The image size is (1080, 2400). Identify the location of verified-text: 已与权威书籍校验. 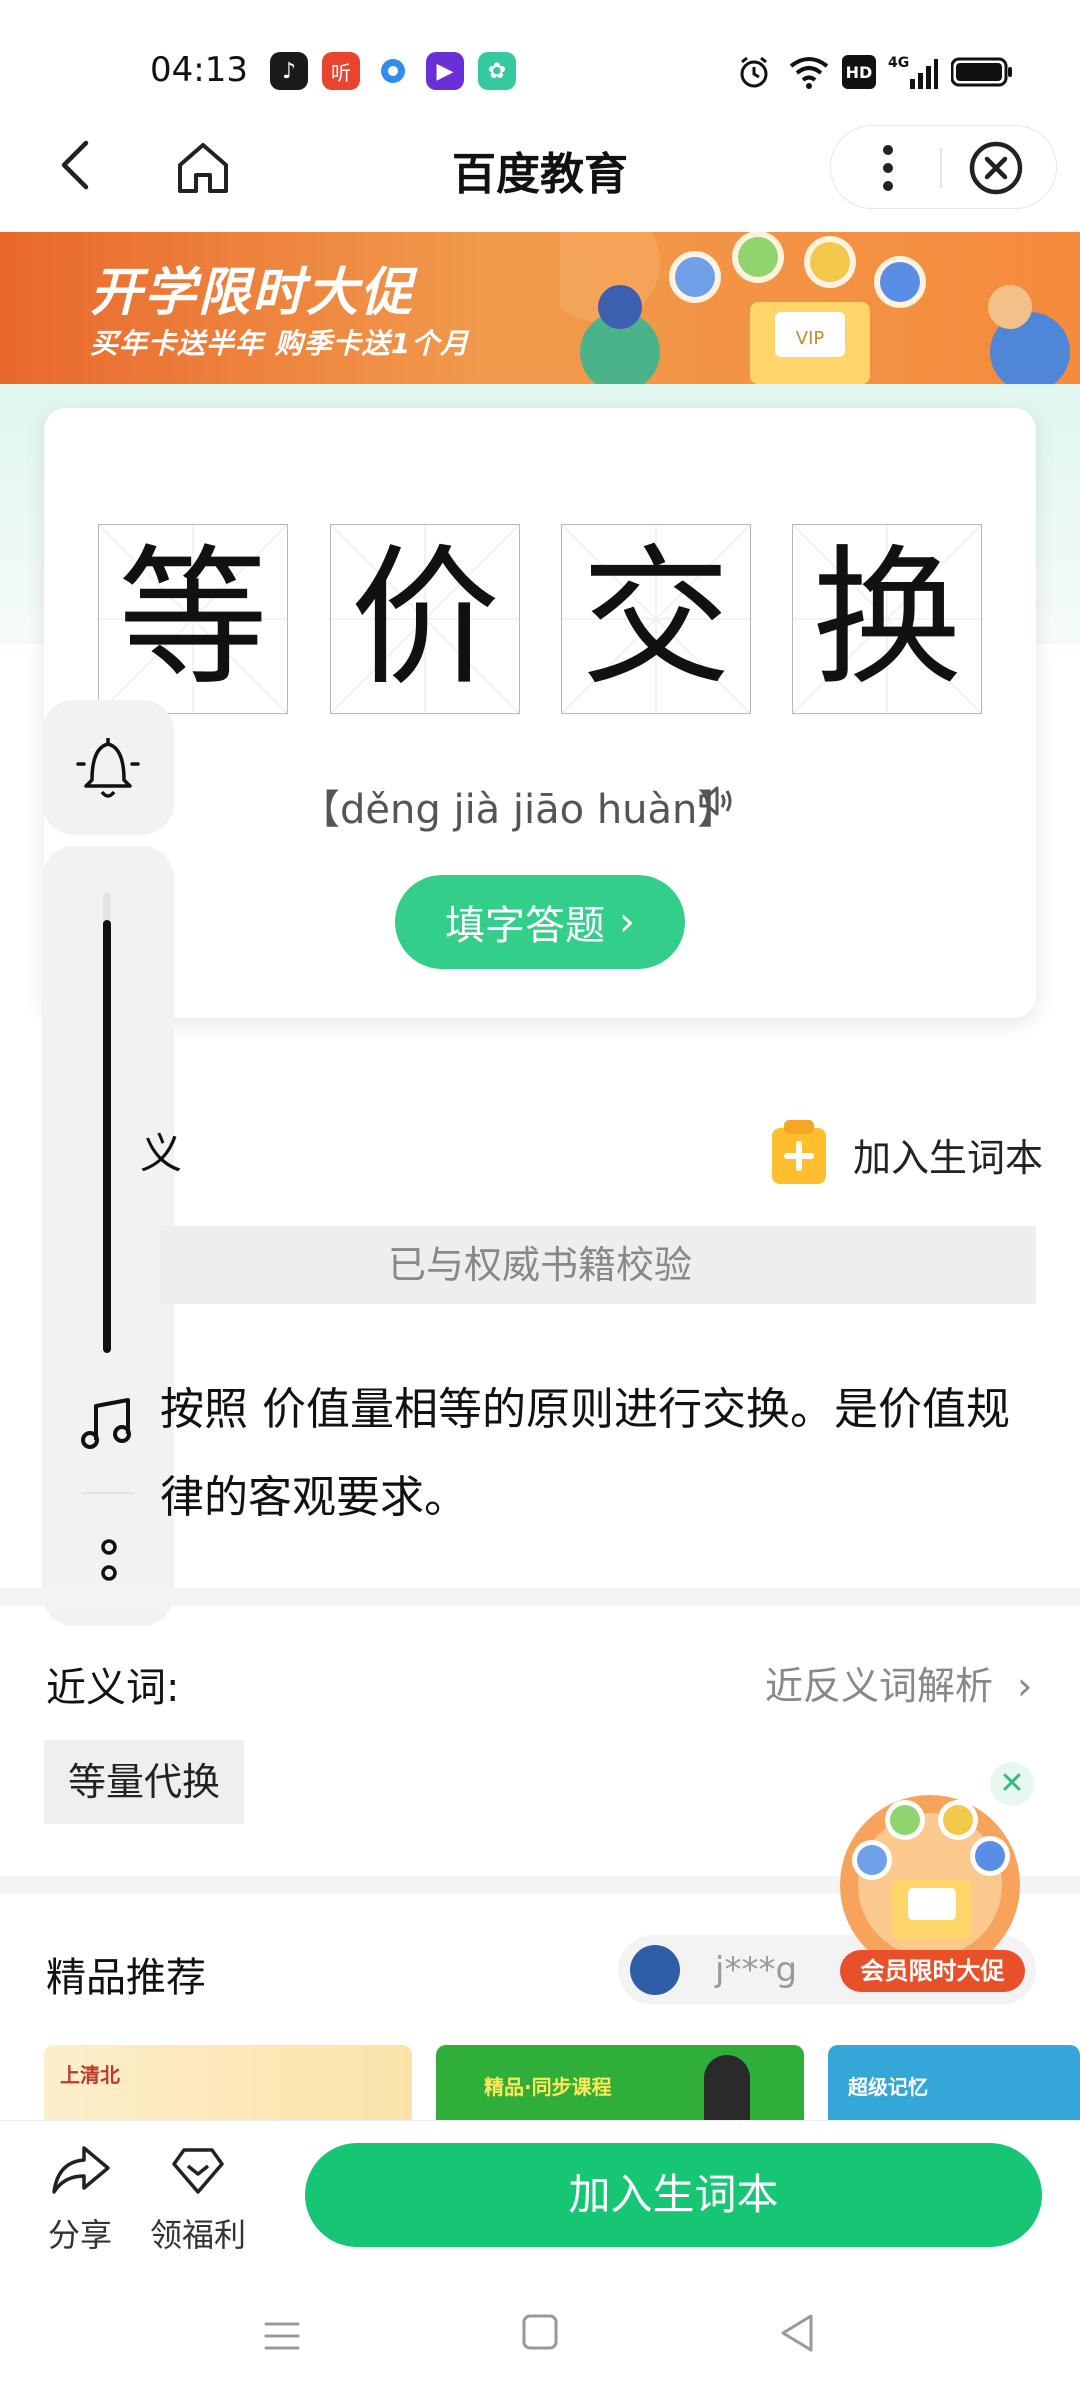
(539, 1265).